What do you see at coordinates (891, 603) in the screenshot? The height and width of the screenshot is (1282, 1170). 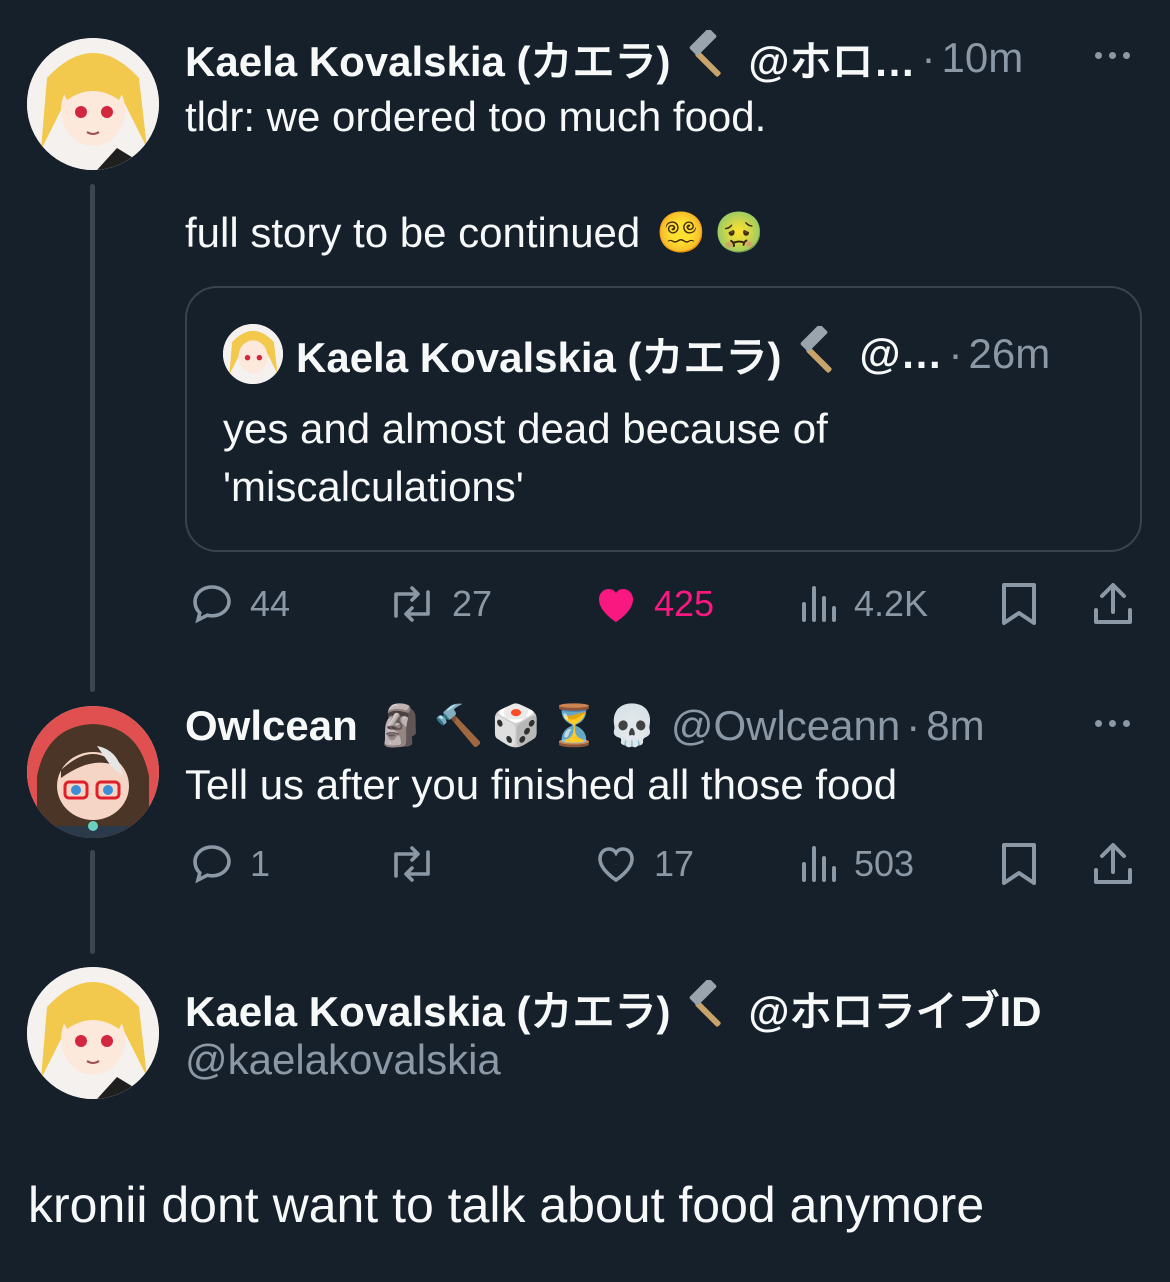 I see `views-count: 4.2K` at bounding box center [891, 603].